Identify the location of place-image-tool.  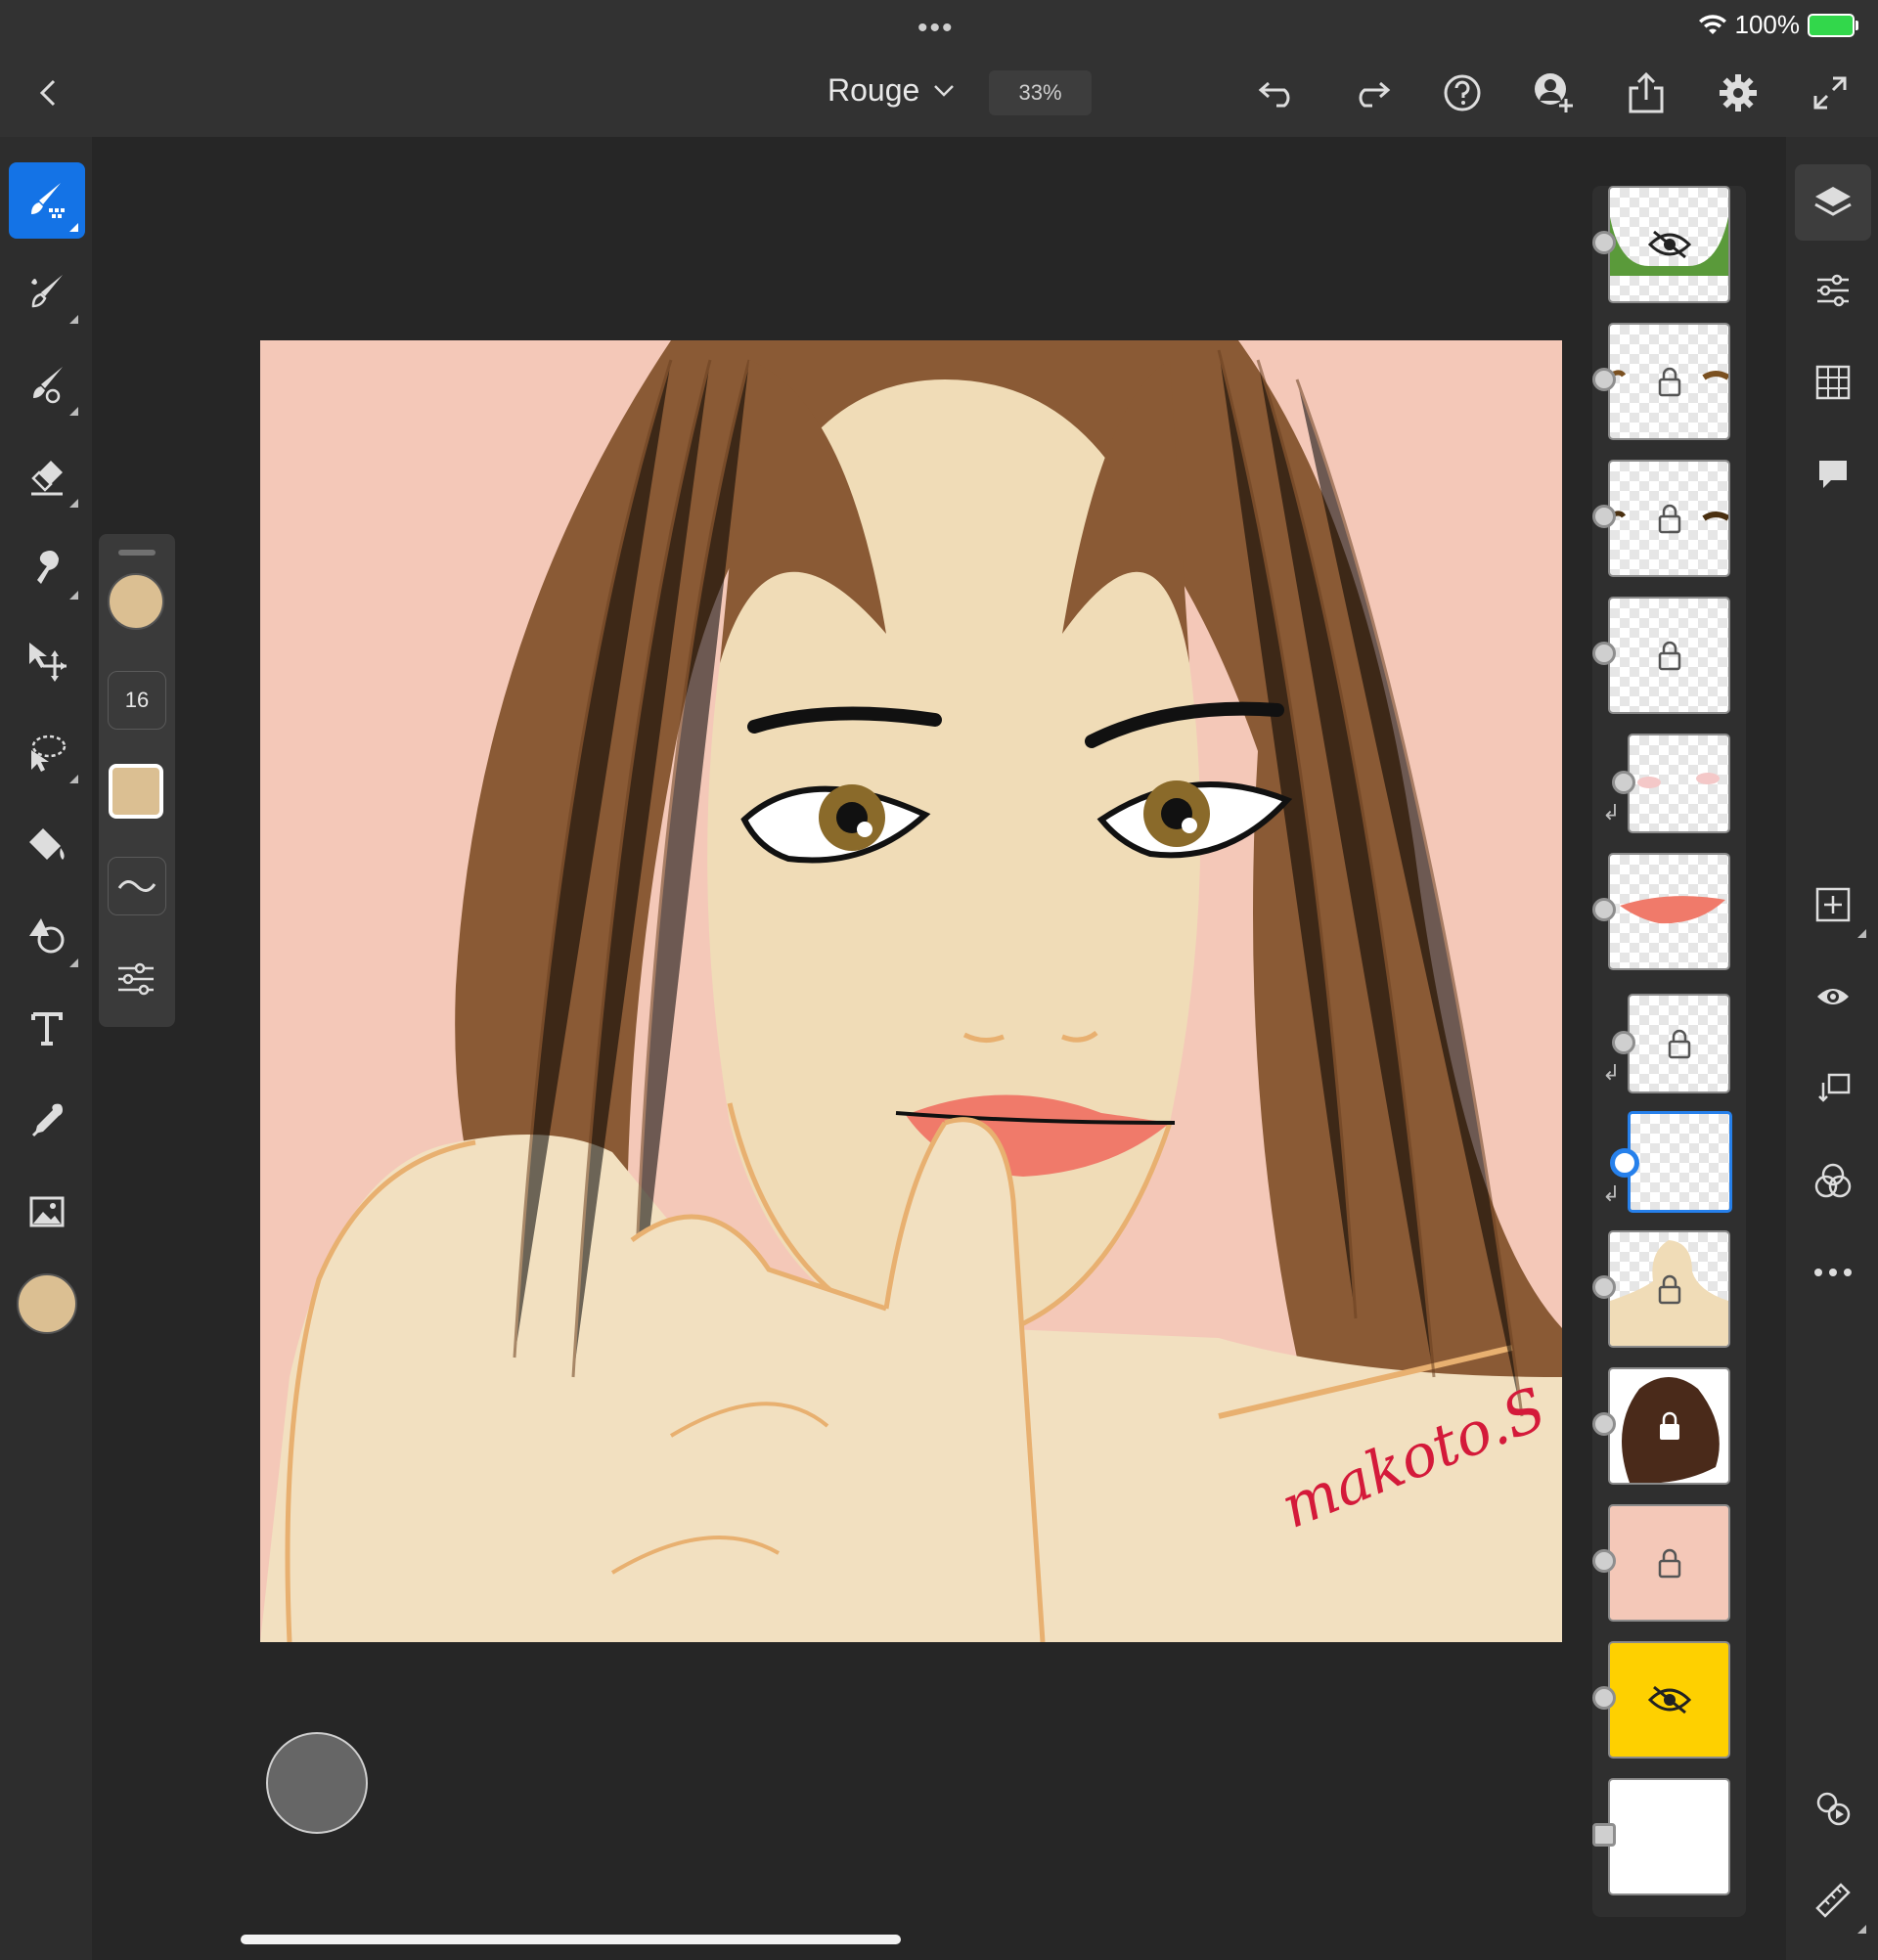
(47, 1212).